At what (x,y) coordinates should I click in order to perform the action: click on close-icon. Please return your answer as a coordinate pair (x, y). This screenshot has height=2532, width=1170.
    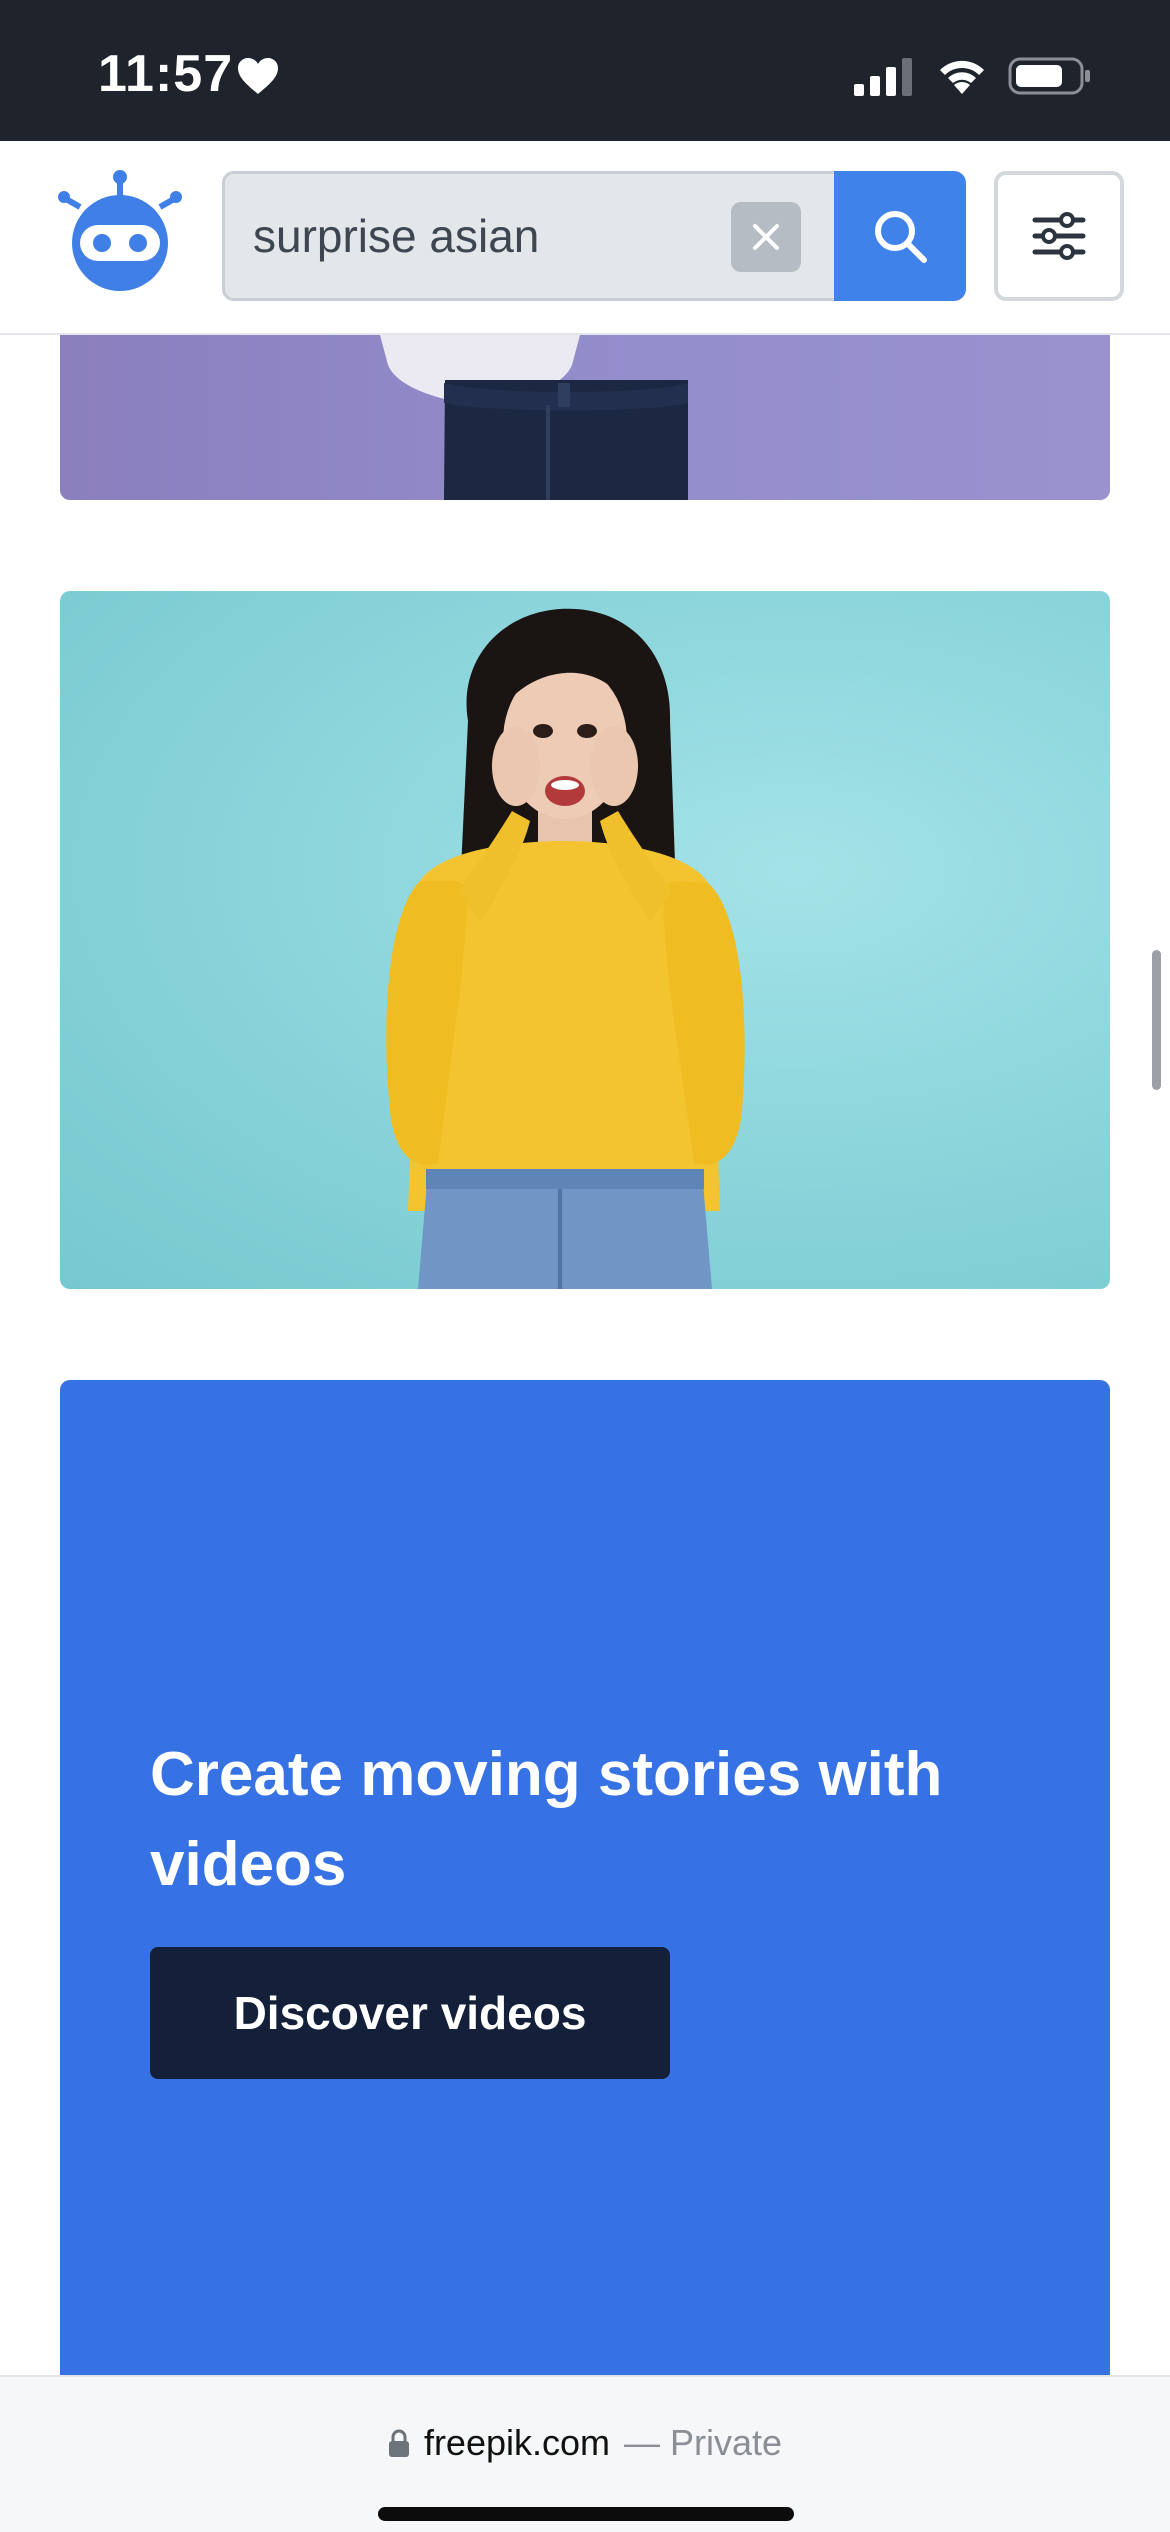
    Looking at the image, I should click on (766, 237).